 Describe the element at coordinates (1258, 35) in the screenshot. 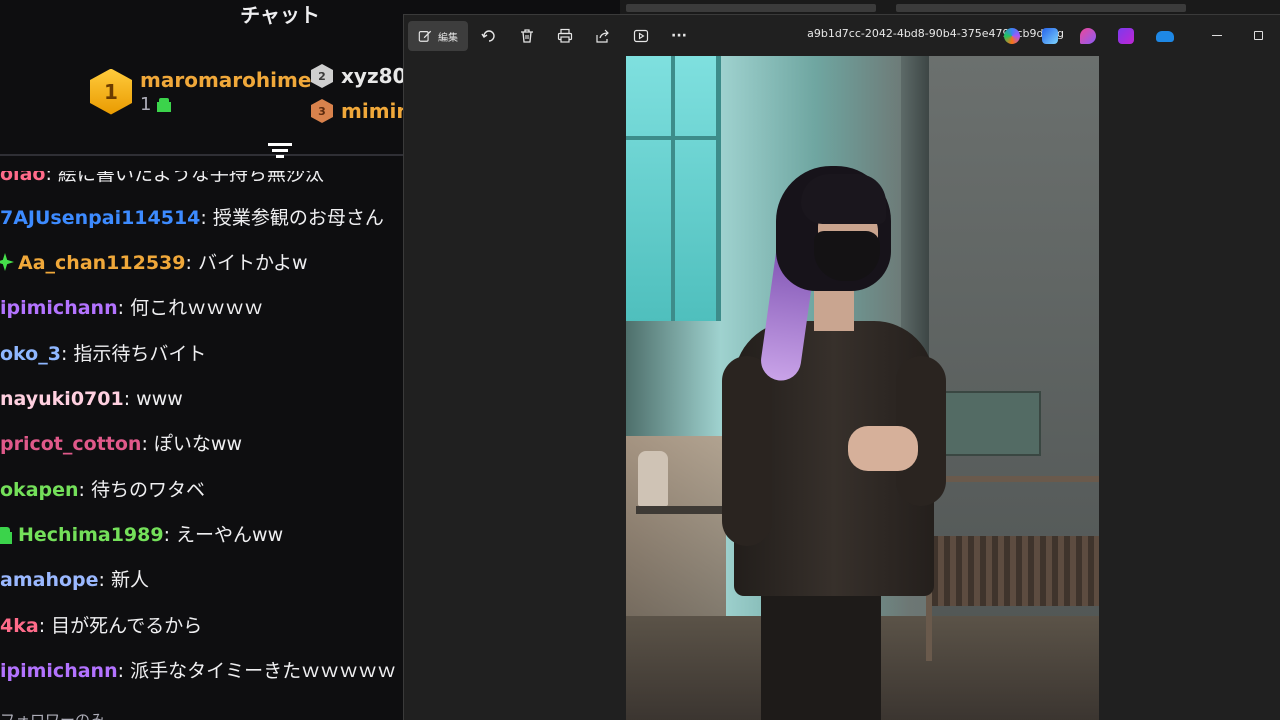

I see `maximize-icon` at that location.